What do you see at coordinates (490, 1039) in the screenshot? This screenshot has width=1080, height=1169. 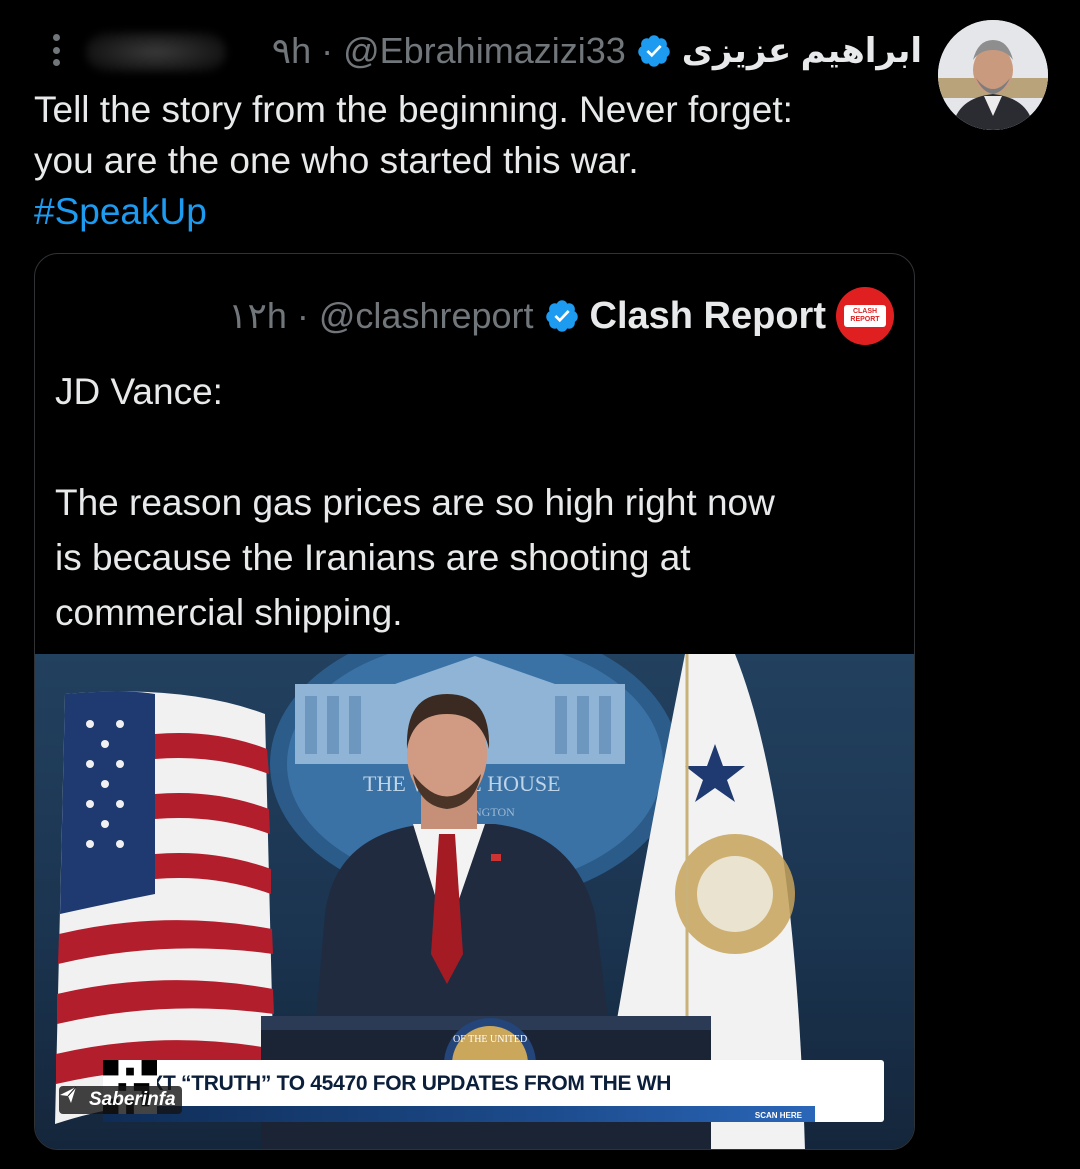 I see `podium-seal-text: OF THE UNITED` at bounding box center [490, 1039].